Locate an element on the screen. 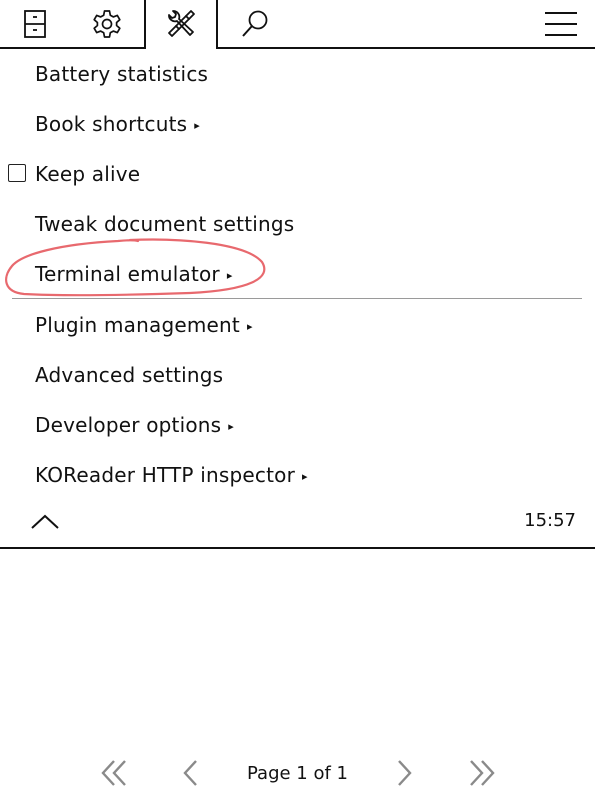  keep-alive-checkbox is located at coordinates (17, 173).